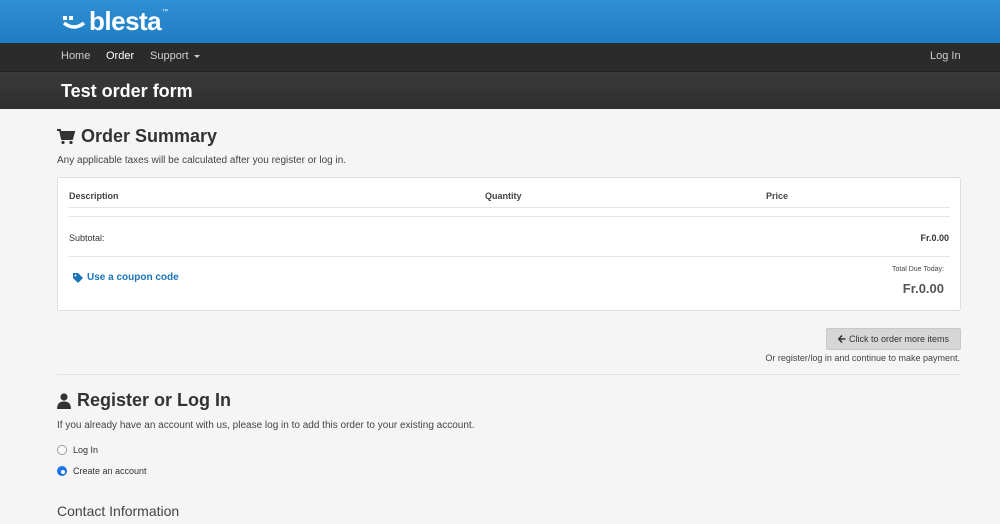  Describe the element at coordinates (118, 511) in the screenshot. I see `contact-information-heading: Contact Information` at that location.